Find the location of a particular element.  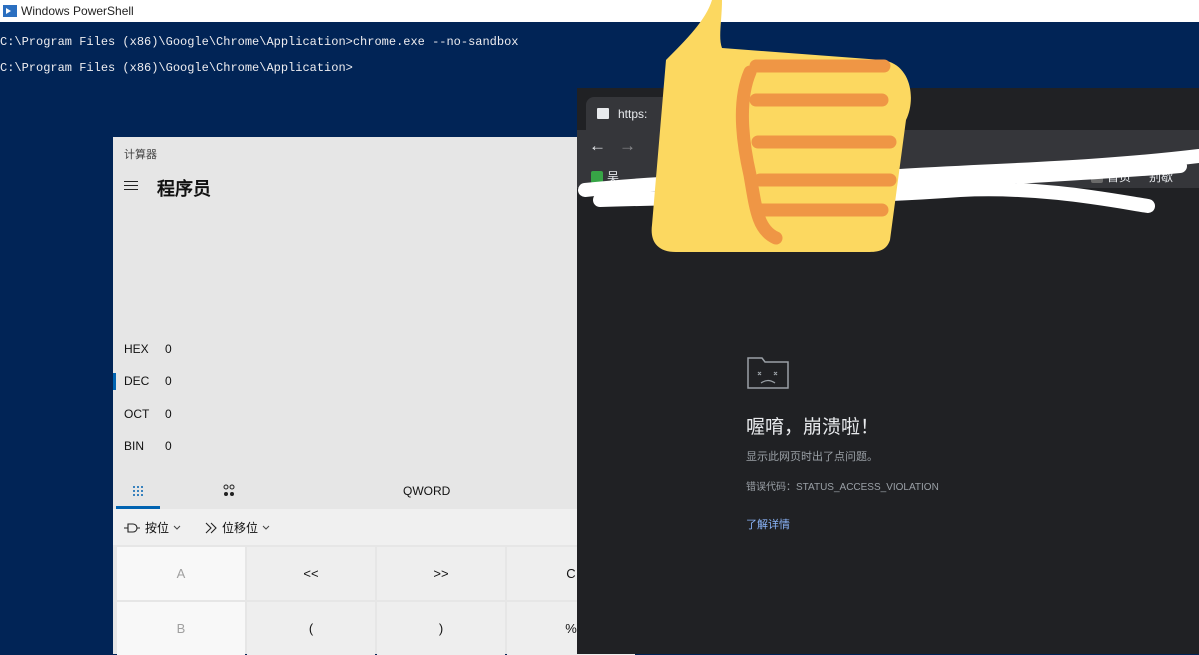

calculator-mode: 程序员 is located at coordinates (184, 189).